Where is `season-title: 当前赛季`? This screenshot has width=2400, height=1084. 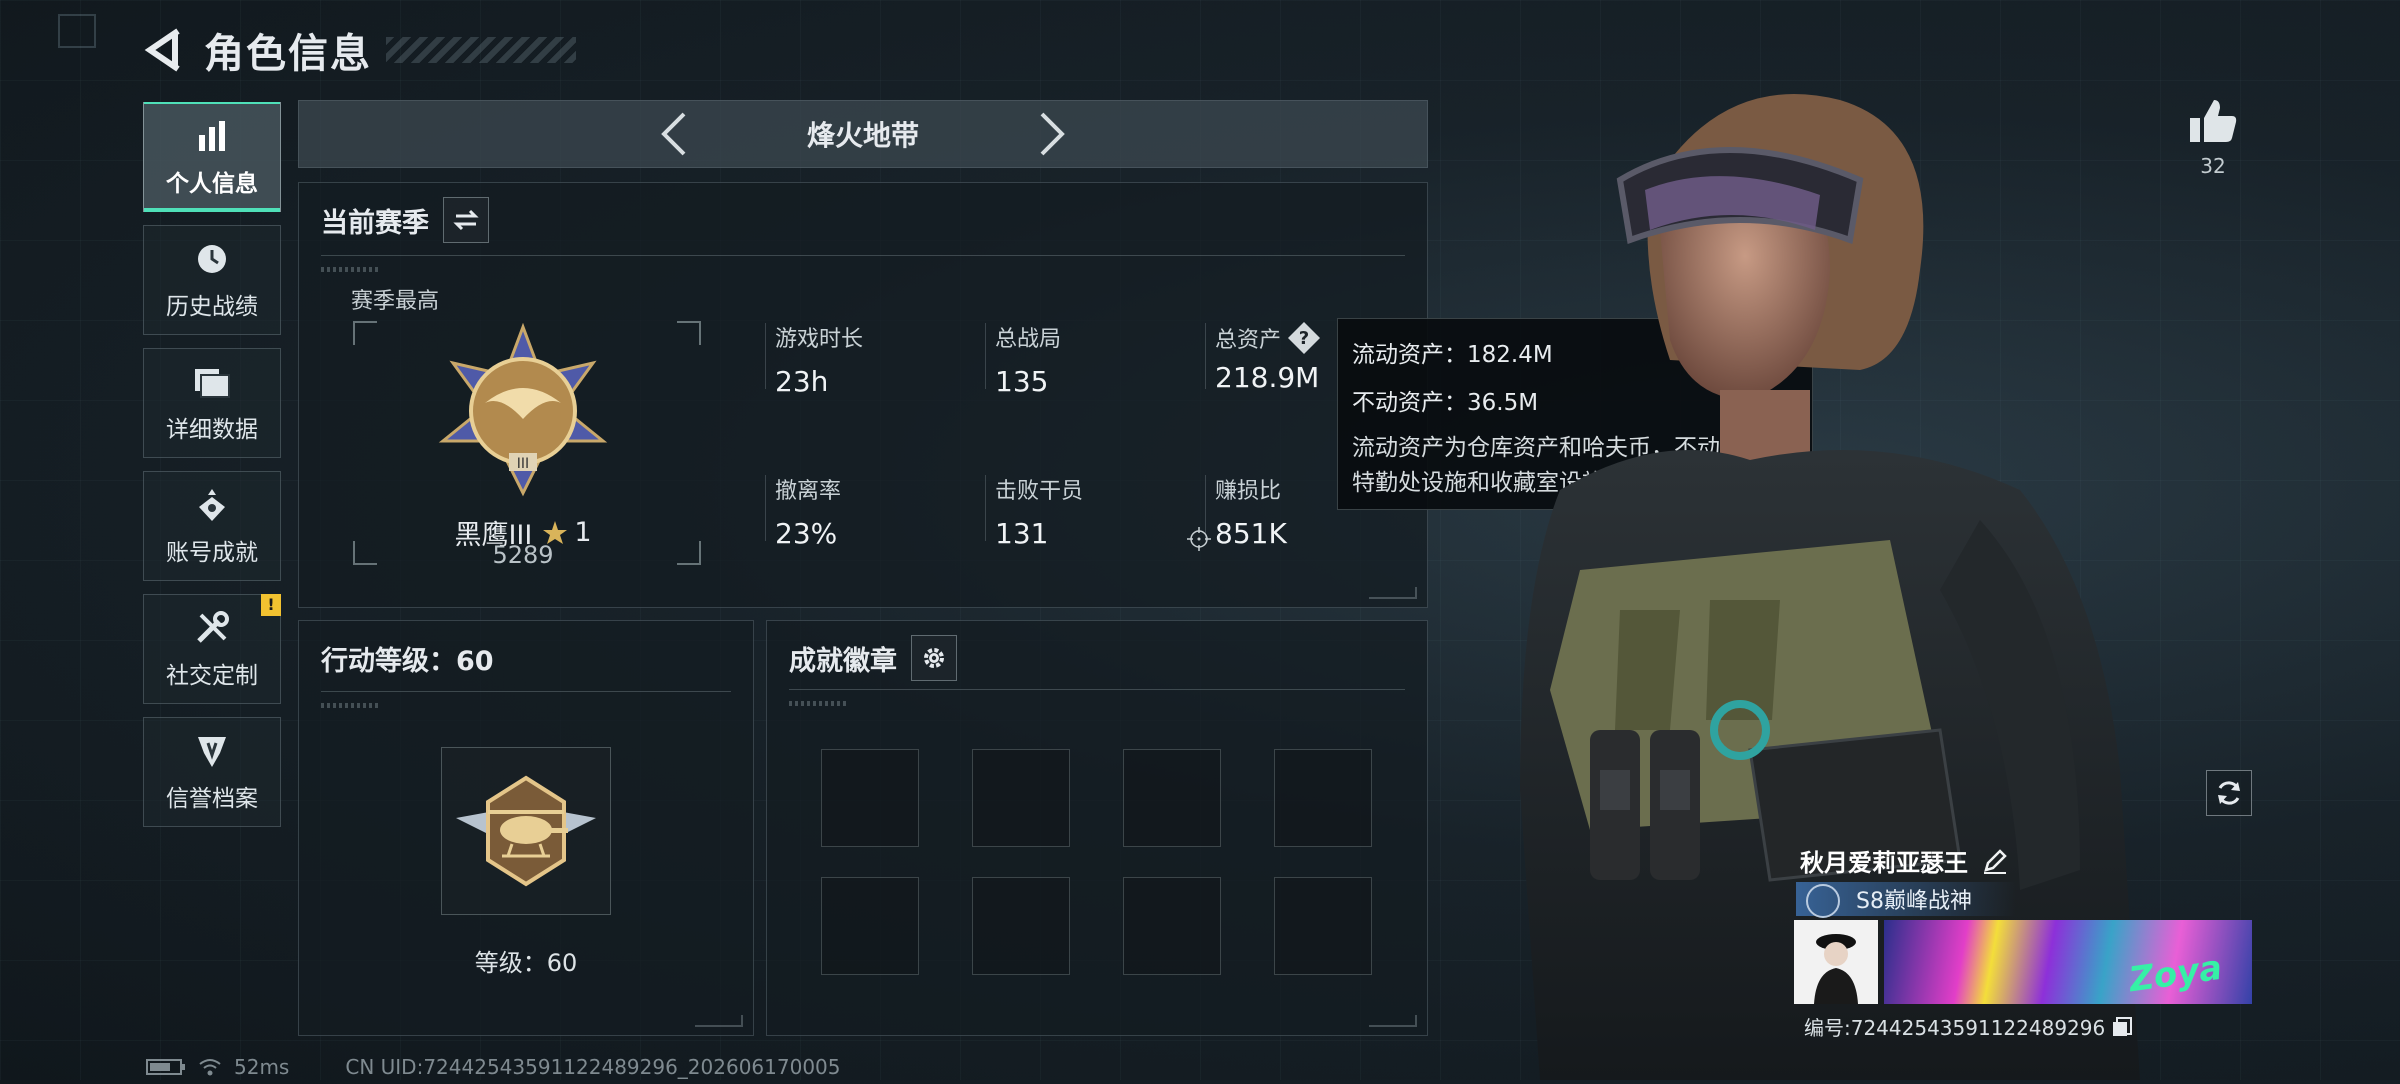 season-title: 当前赛季 is located at coordinates (375, 223).